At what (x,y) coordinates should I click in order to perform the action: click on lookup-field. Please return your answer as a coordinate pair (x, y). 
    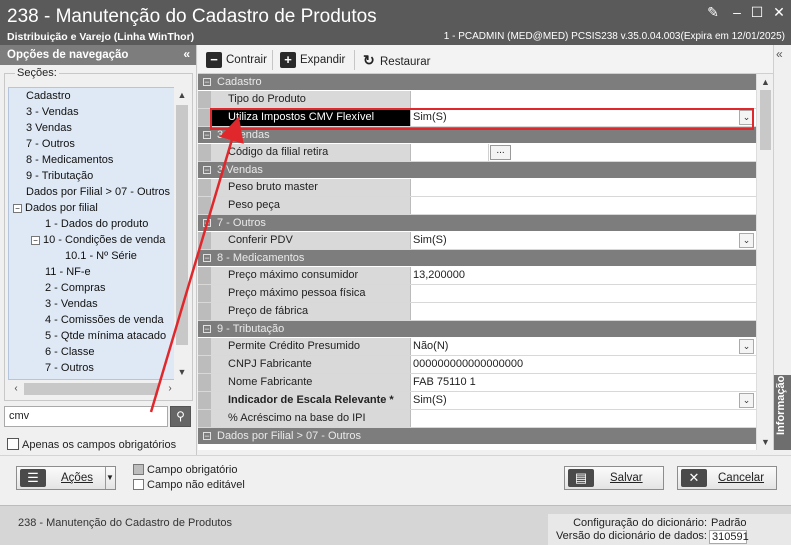
    Looking at the image, I should click on (450, 152).